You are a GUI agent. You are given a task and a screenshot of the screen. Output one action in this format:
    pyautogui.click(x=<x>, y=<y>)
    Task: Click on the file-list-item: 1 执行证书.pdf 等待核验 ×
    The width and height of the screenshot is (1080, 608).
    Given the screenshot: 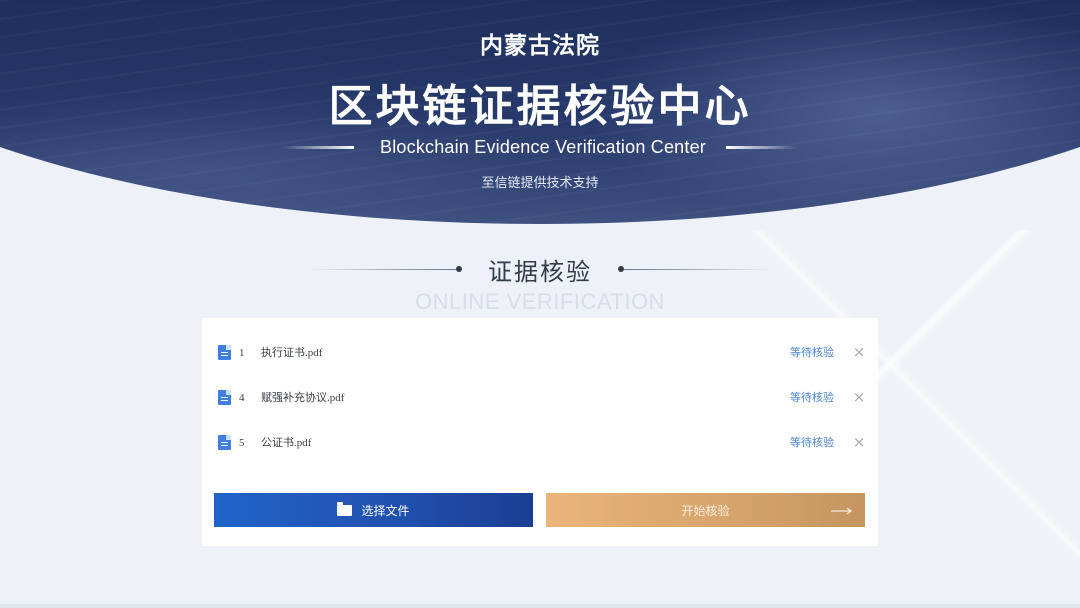 What is the action you would take?
    pyautogui.click(x=542, y=352)
    